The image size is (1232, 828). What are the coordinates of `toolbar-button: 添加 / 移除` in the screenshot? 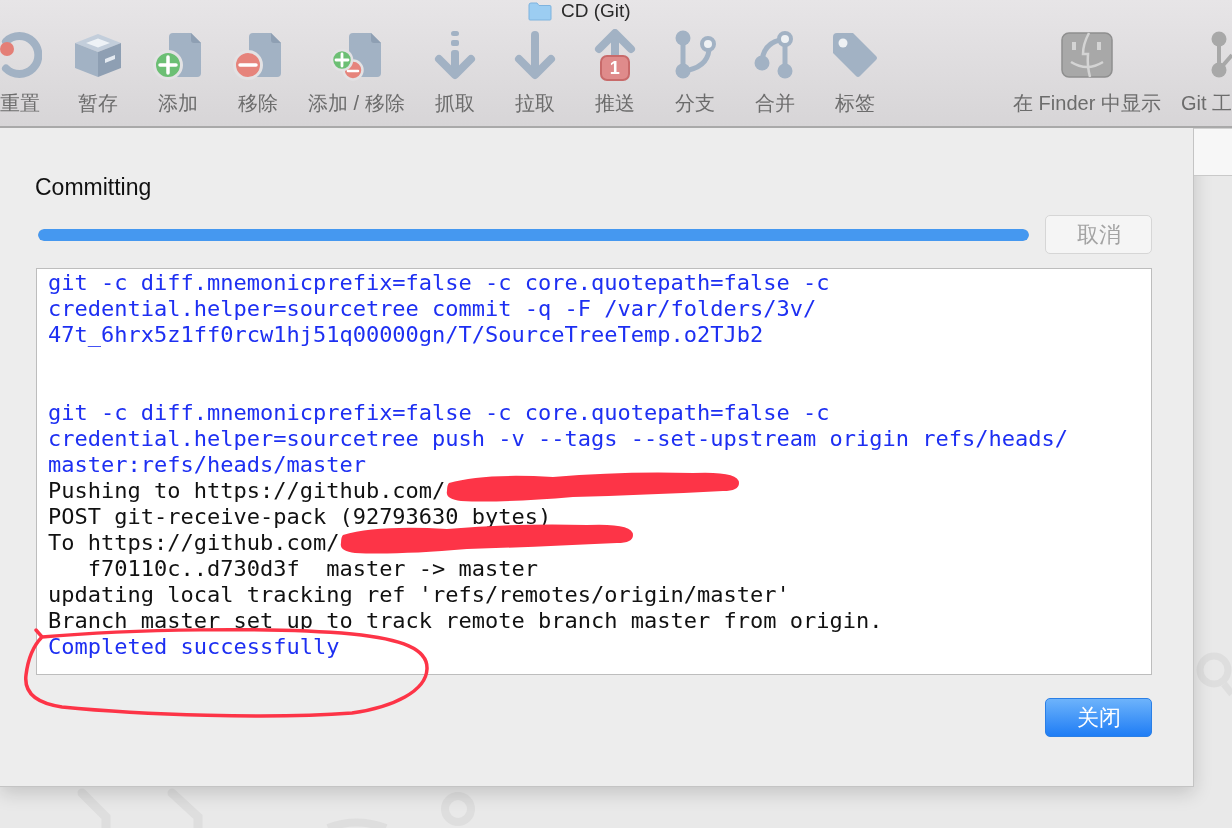 It's located at (356, 72).